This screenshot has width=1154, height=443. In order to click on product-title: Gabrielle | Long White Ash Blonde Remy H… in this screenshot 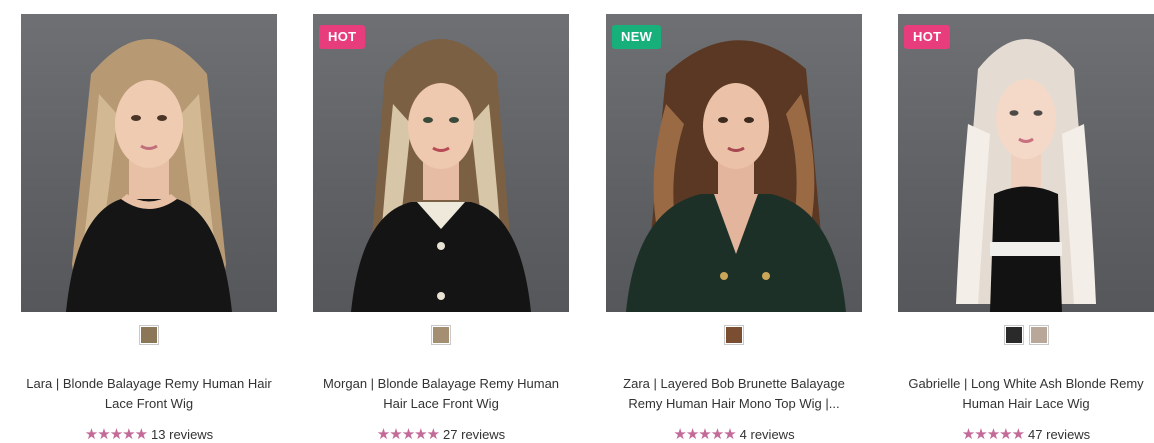, I will do `click(1026, 394)`.